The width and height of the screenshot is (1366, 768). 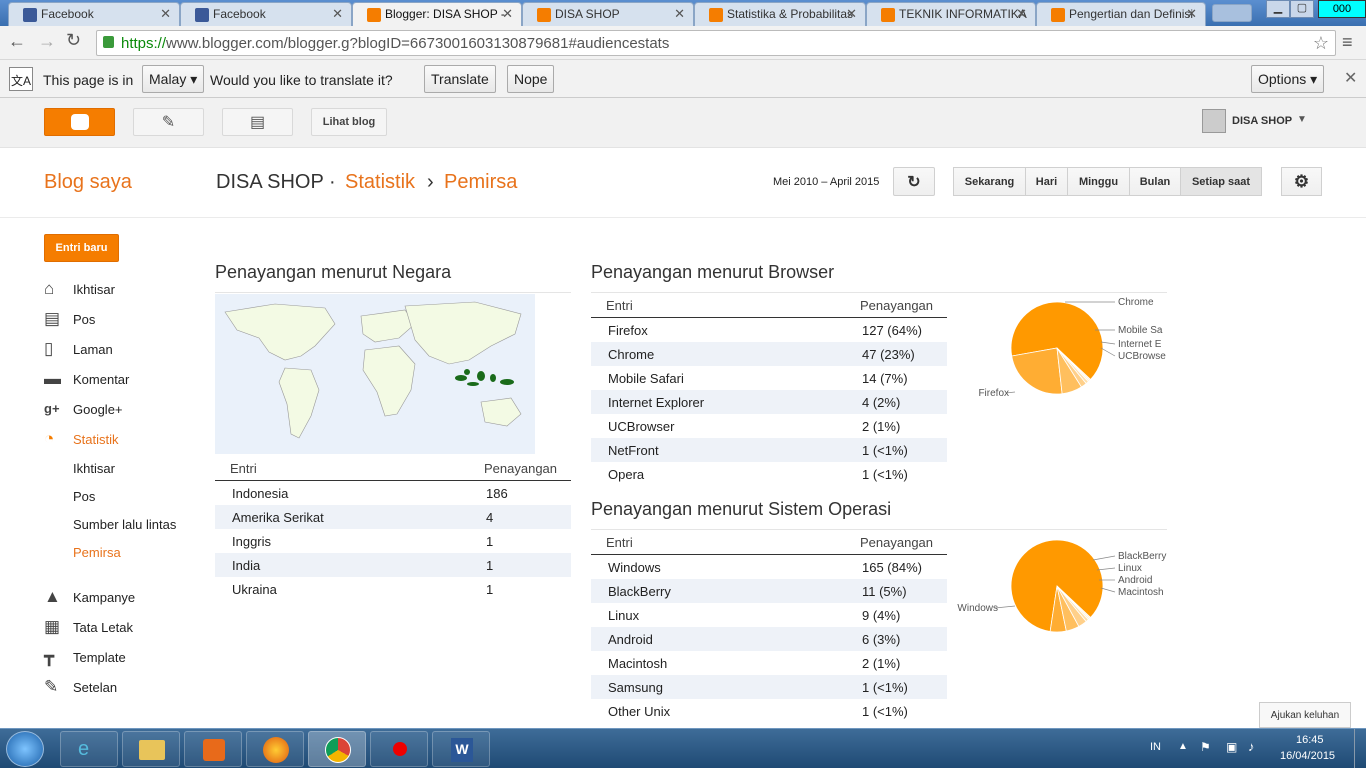 I want to click on sidebar-item-google-plus: g+ Google+, so click(x=83, y=409).